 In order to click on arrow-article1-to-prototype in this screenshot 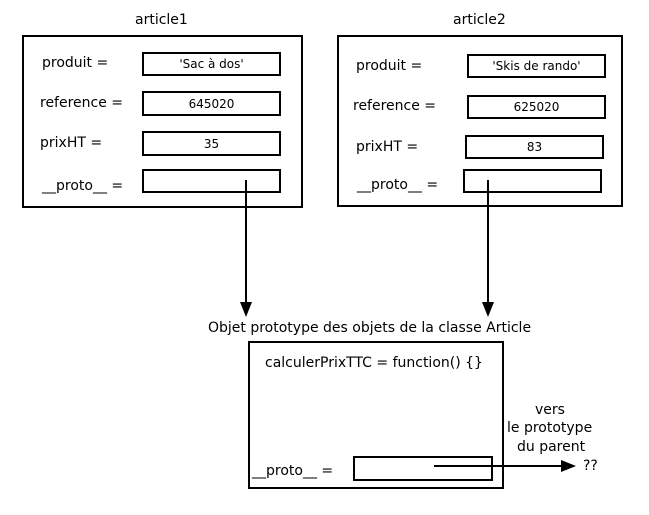, I will do `click(246, 248)`.